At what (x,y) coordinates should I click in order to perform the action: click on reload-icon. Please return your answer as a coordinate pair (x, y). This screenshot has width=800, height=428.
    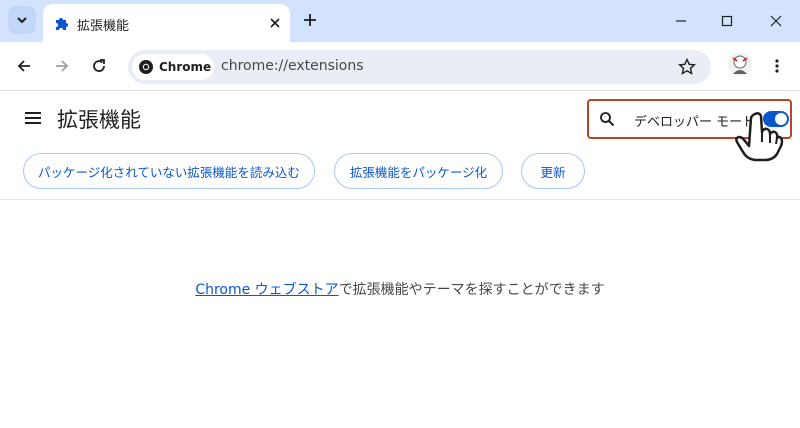
    Looking at the image, I should click on (99, 65).